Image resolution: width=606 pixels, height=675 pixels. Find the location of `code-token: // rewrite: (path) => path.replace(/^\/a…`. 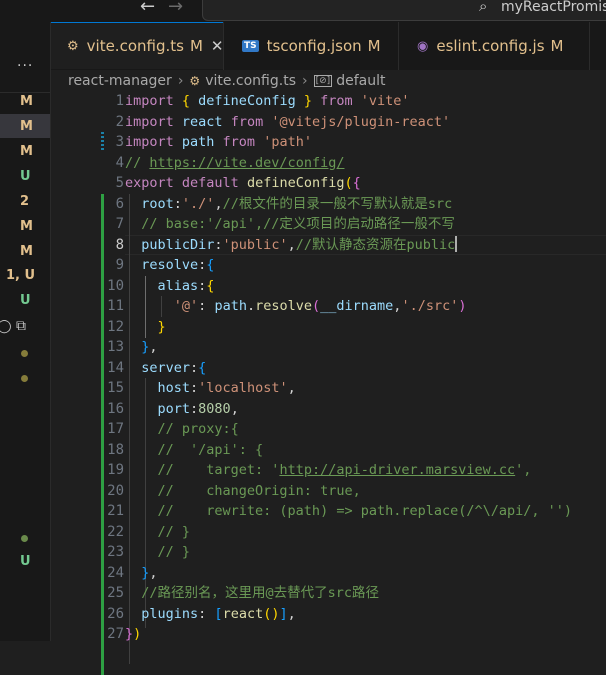

code-token: // rewrite: (path) => path.replace(/^\/a… is located at coordinates (349, 511).